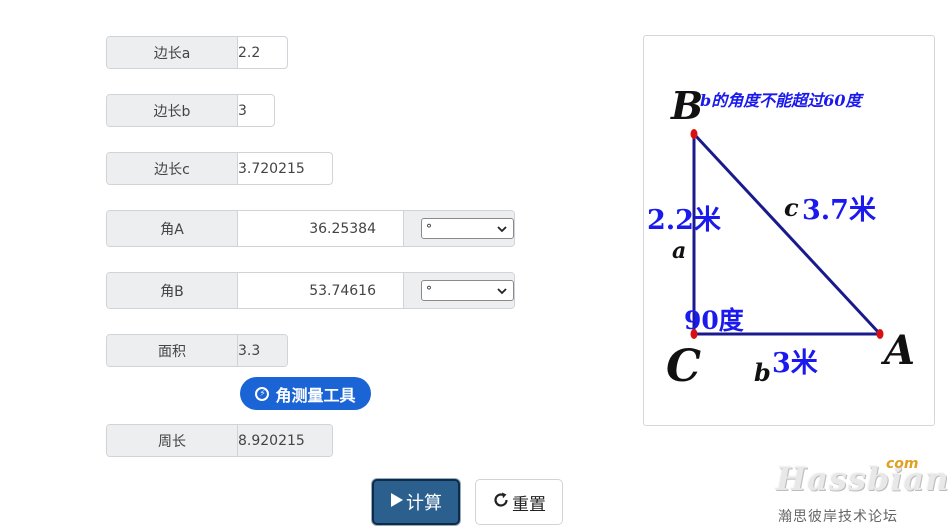 The height and width of the screenshot is (532, 950). Describe the element at coordinates (791, 207) in the screenshot. I see `side-c-letter: c` at that location.